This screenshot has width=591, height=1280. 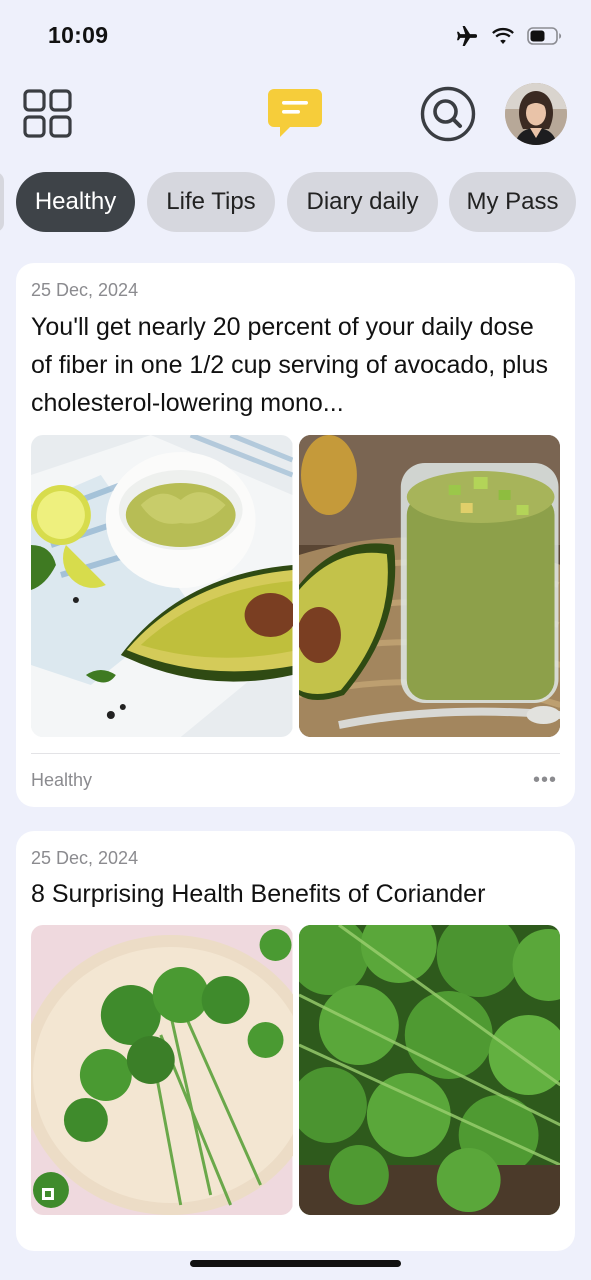 What do you see at coordinates (295, 753) in the screenshot?
I see `card-divider` at bounding box center [295, 753].